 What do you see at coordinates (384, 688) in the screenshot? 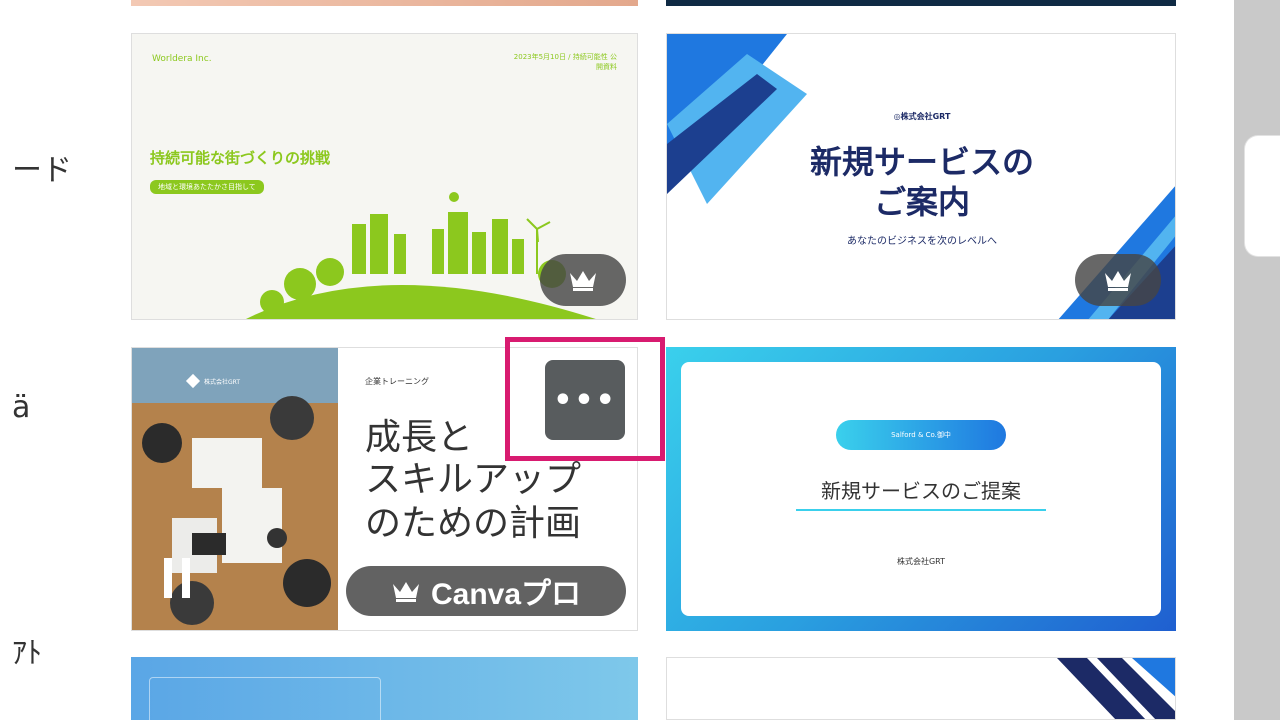
I see `template-tile-bottom-left` at bounding box center [384, 688].